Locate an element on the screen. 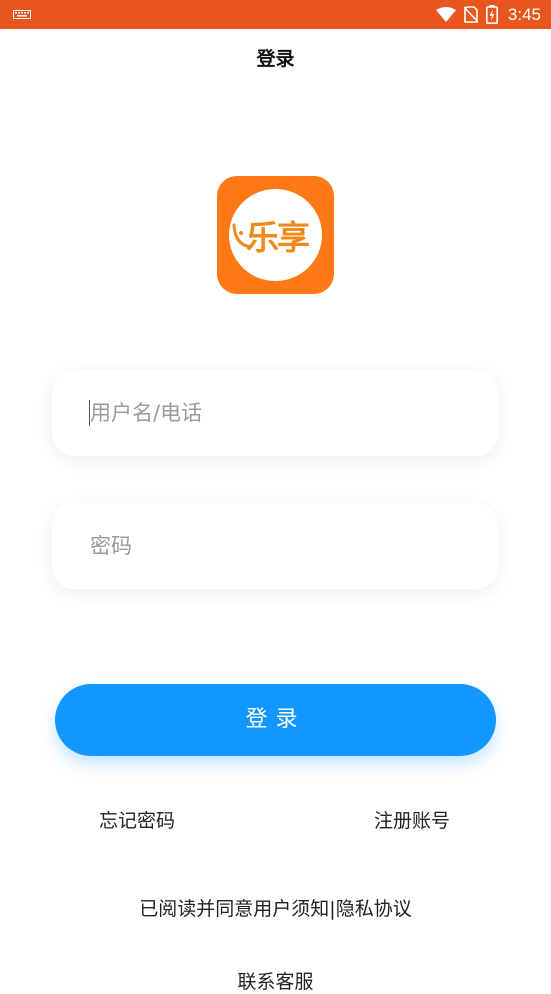 This screenshot has height=994, width=551. agreement-prefix: 已阅读并同意 is located at coordinates (196, 909).